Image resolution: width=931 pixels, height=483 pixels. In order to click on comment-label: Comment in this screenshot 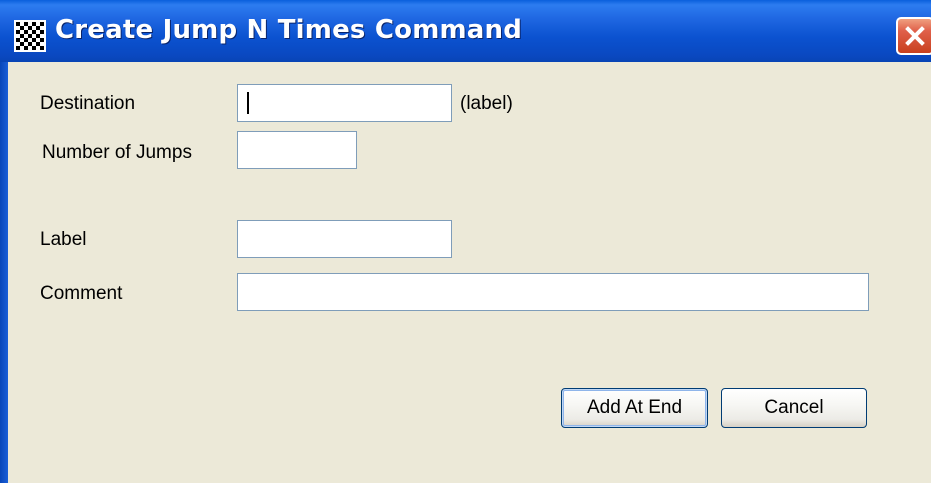, I will do `click(81, 293)`.